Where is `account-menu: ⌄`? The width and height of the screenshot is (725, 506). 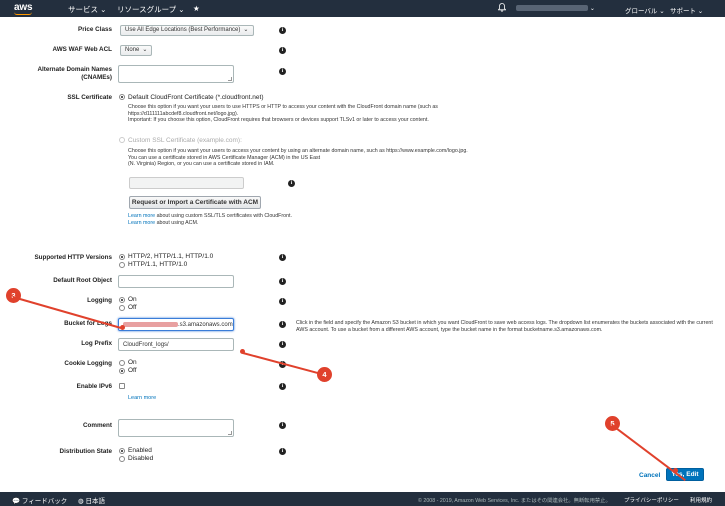 account-menu: ⌄ is located at coordinates (555, 8).